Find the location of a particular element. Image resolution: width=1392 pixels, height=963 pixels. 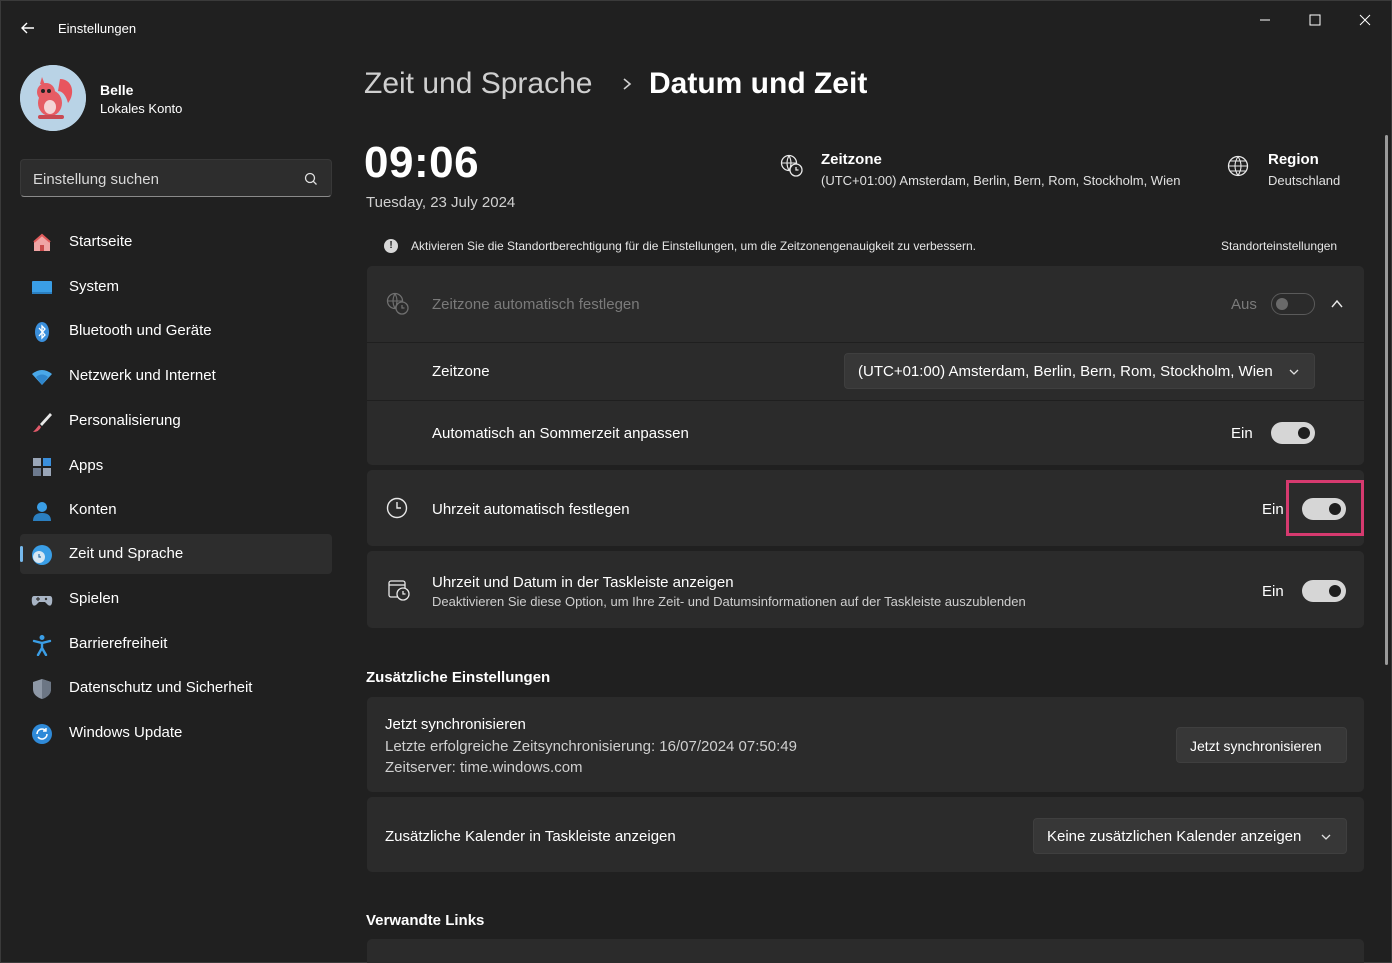

taskbar-time-toggle is located at coordinates (1324, 591).